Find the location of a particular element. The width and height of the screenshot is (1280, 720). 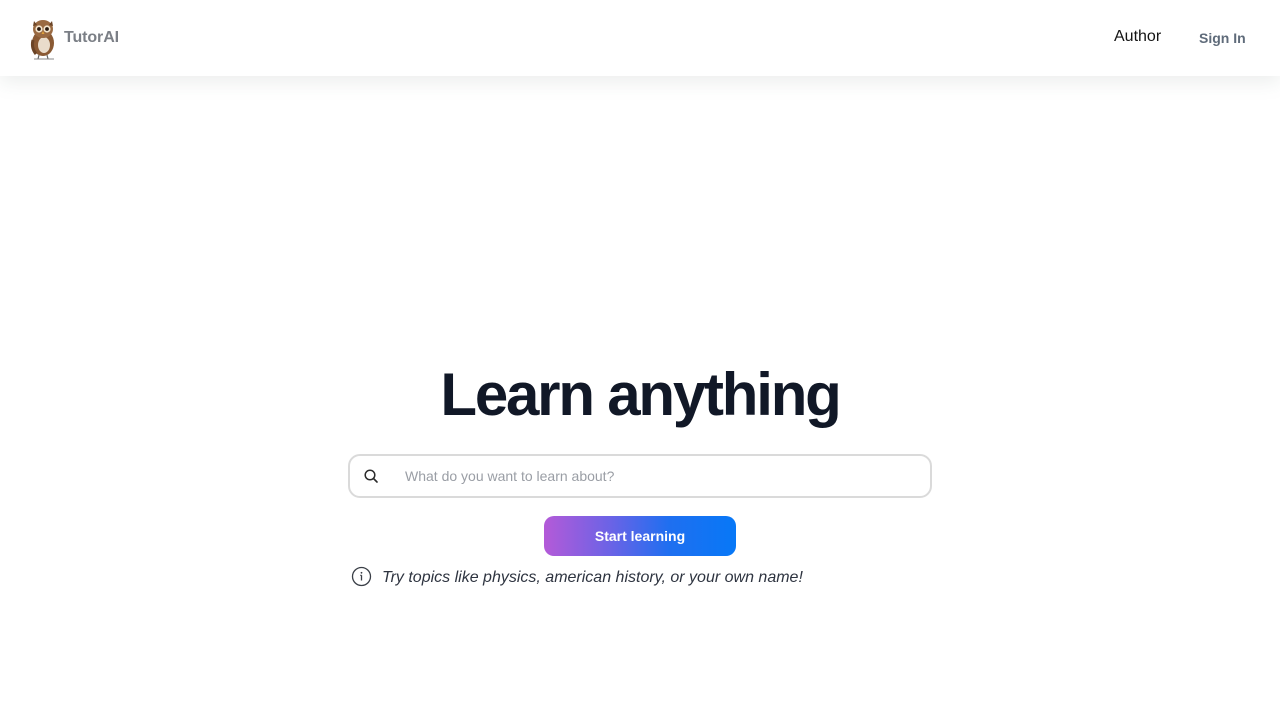

nav-link-author: Author is located at coordinates (1137, 37).